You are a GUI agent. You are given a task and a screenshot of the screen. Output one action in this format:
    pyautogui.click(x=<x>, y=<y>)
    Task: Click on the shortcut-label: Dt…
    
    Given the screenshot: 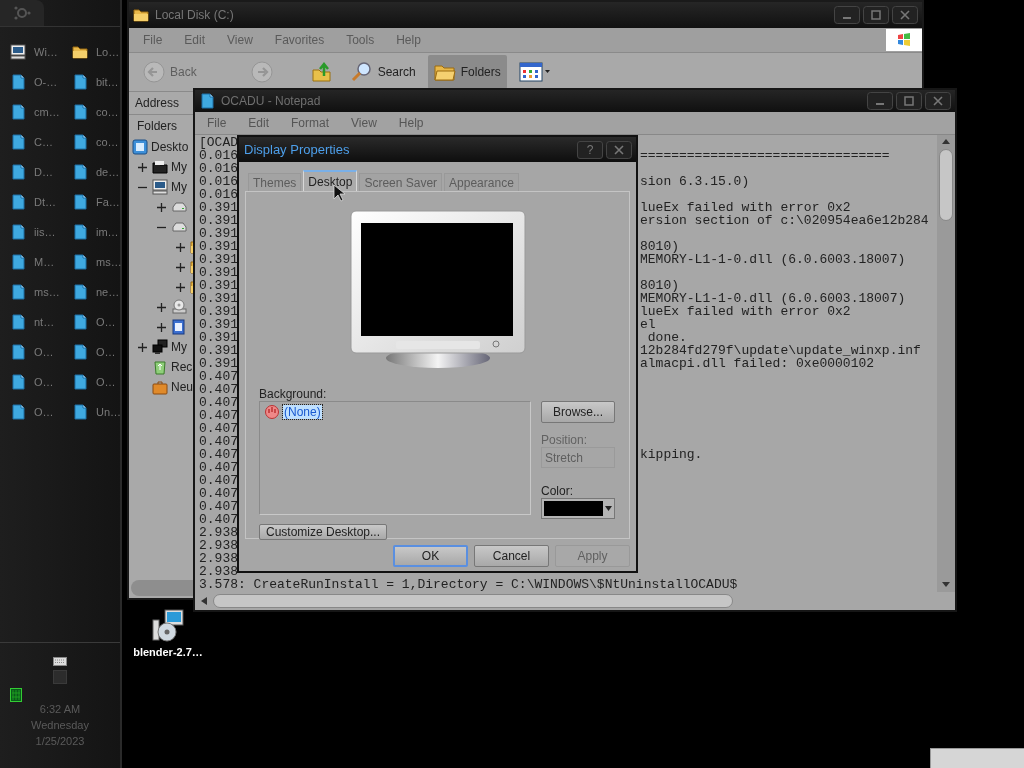 What is the action you would take?
    pyautogui.click(x=45, y=202)
    